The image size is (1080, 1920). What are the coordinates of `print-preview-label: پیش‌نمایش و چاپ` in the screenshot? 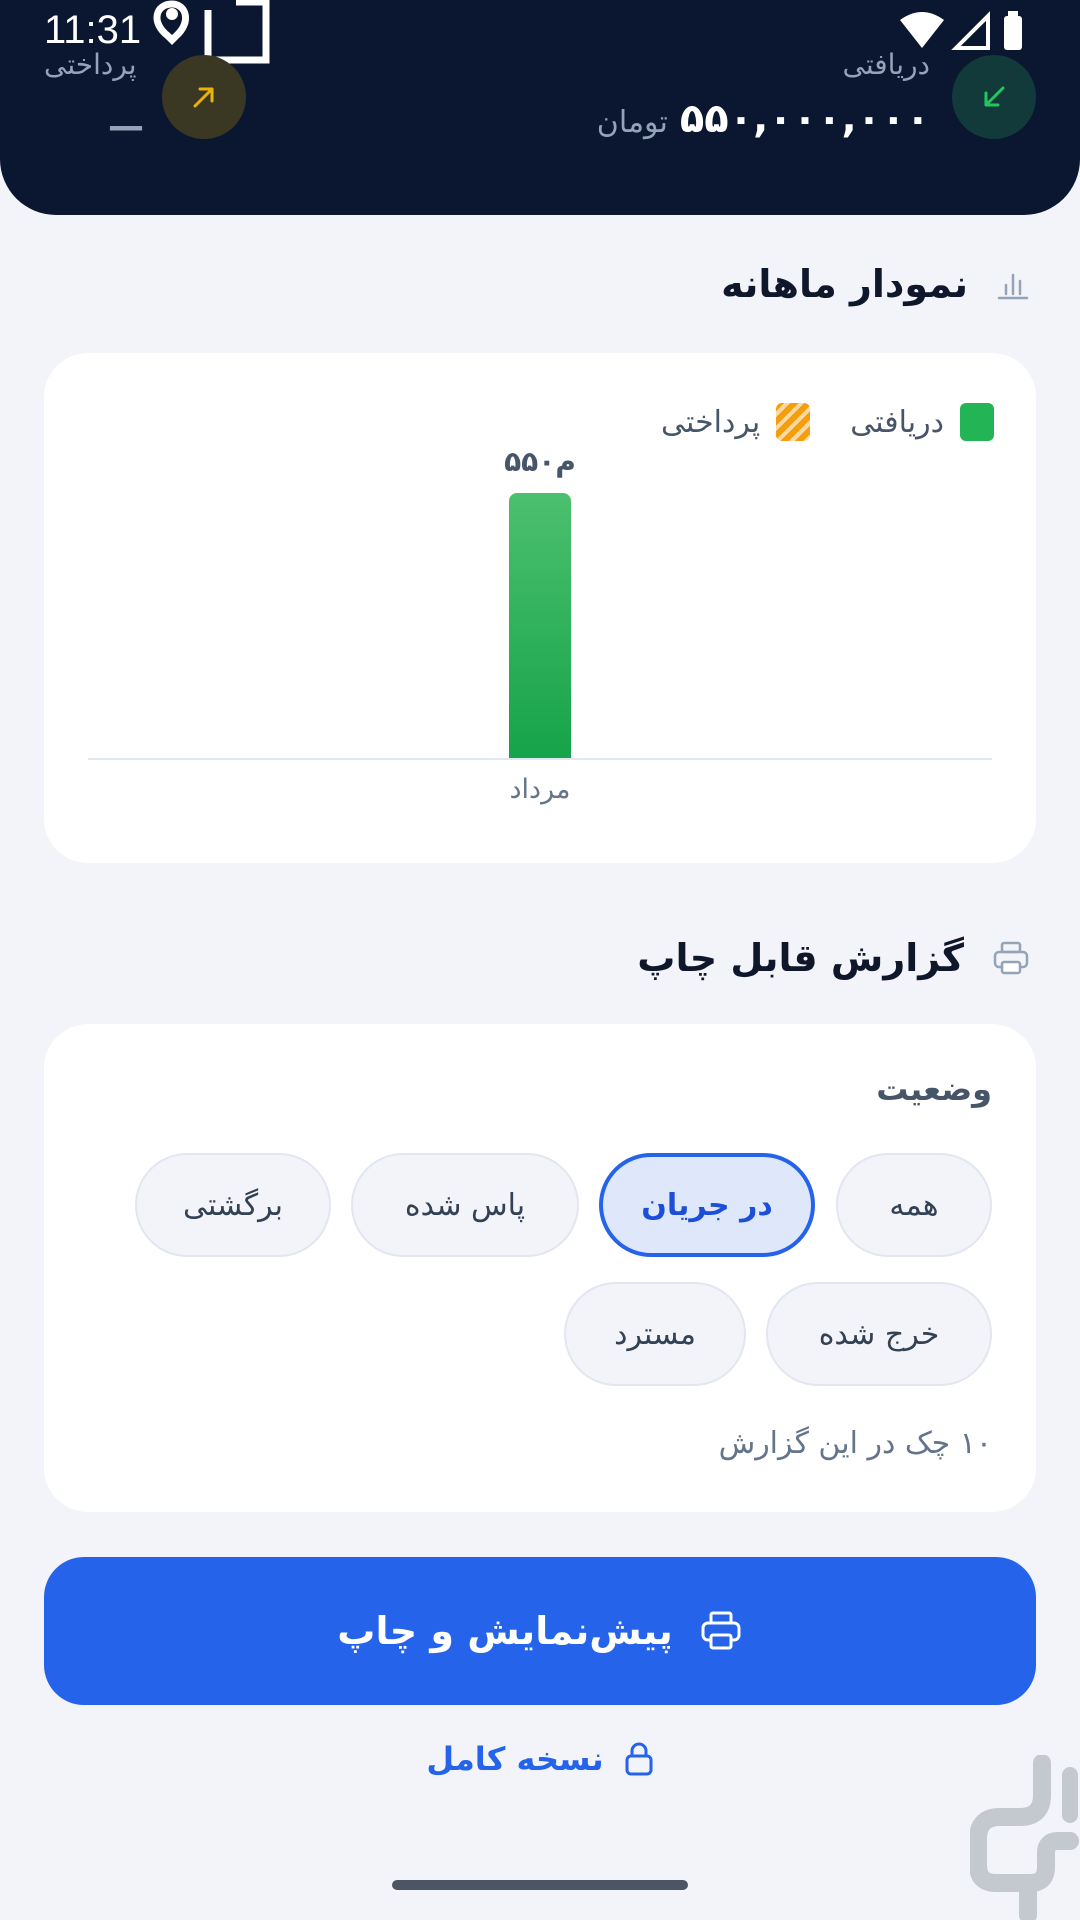 It's located at (505, 1631).